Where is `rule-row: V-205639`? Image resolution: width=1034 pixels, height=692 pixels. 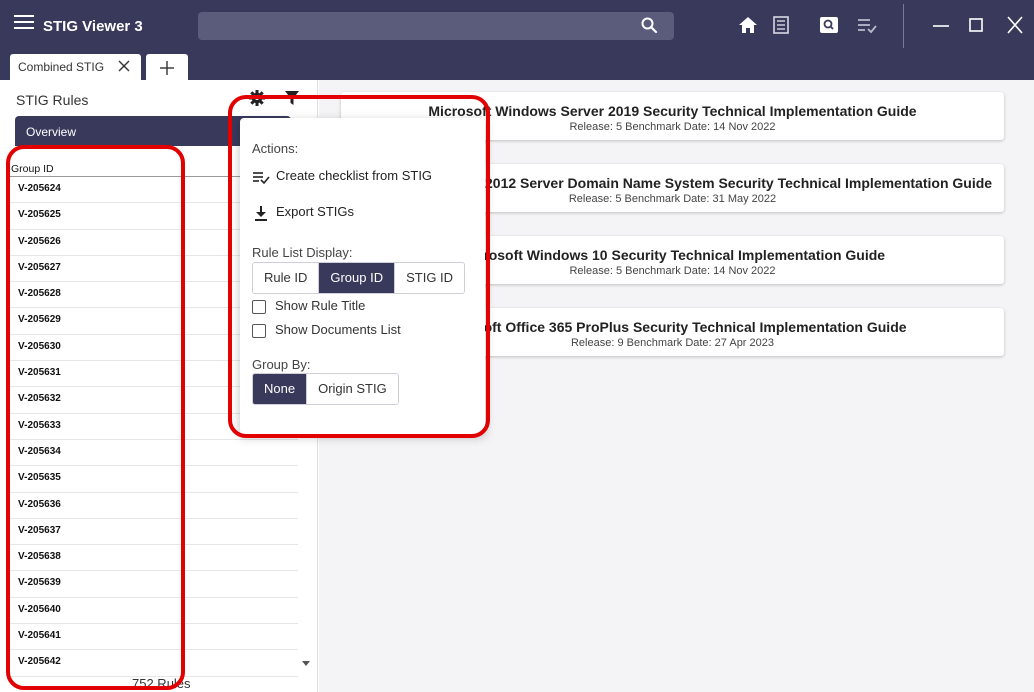 rule-row: V-205639 is located at coordinates (154, 584).